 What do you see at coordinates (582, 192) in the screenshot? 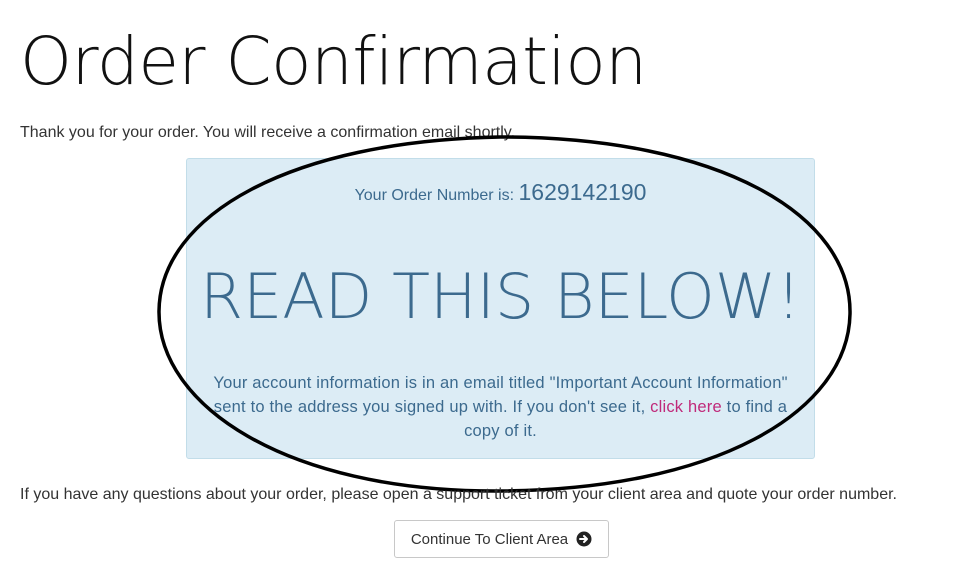
I see `order-number-value: 1629142190` at bounding box center [582, 192].